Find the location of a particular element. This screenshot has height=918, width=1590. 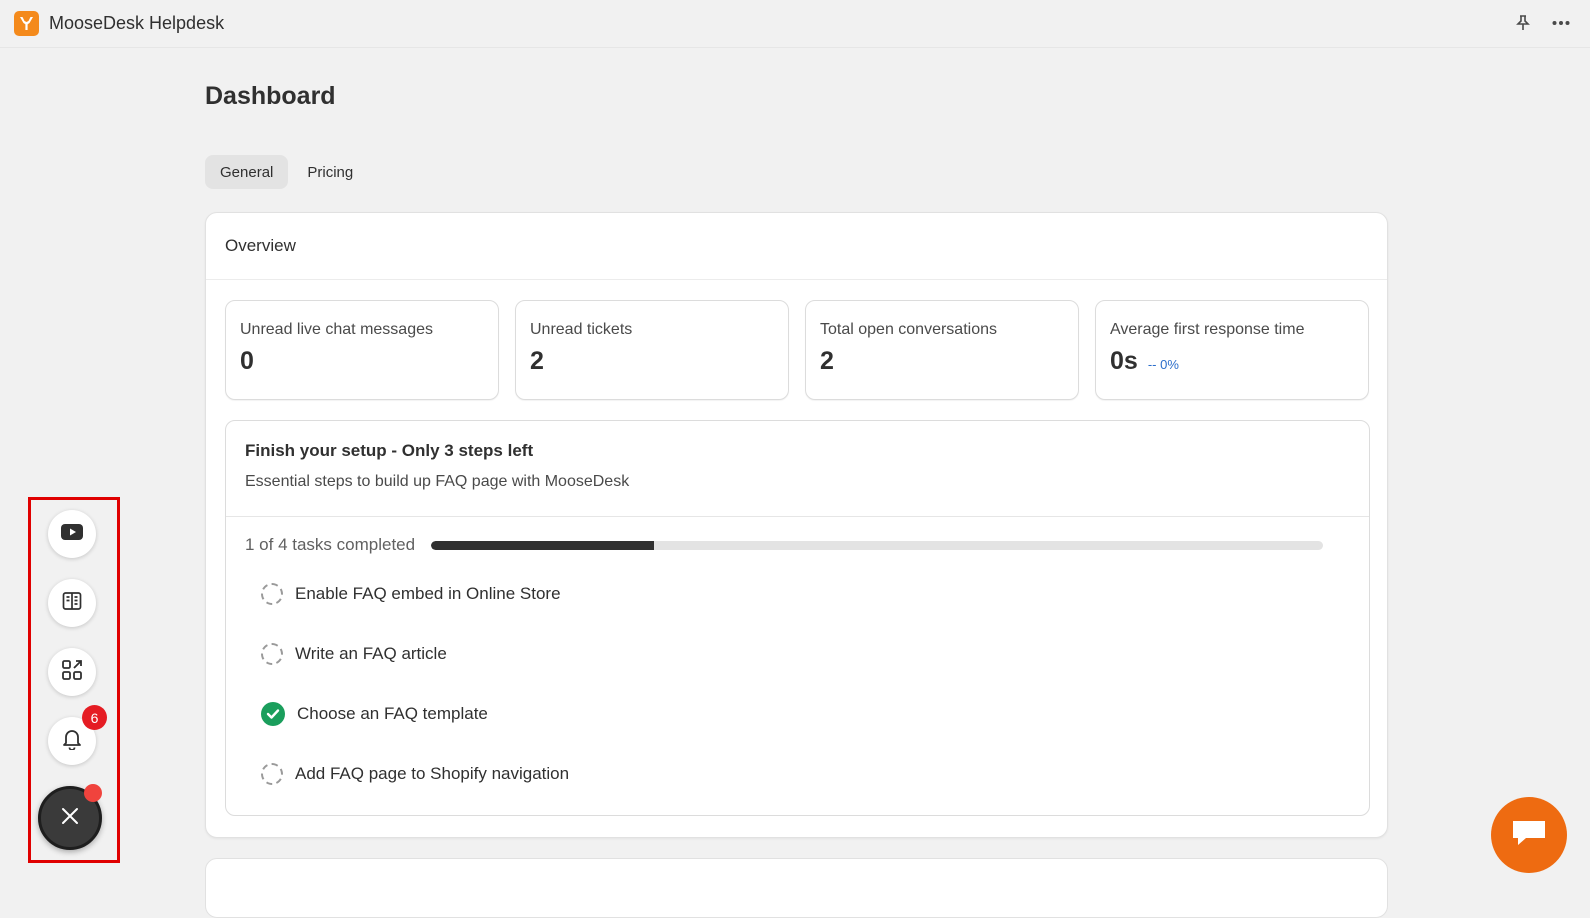

pin-icon is located at coordinates (1523, 23).